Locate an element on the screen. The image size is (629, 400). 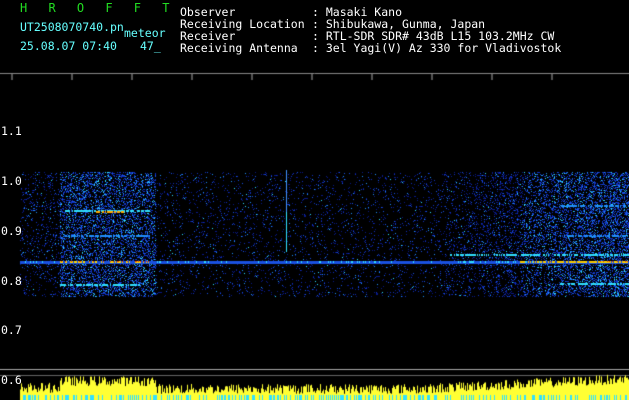
timestamp-label: 25.08.07 07:40 is located at coordinates (68, 46).